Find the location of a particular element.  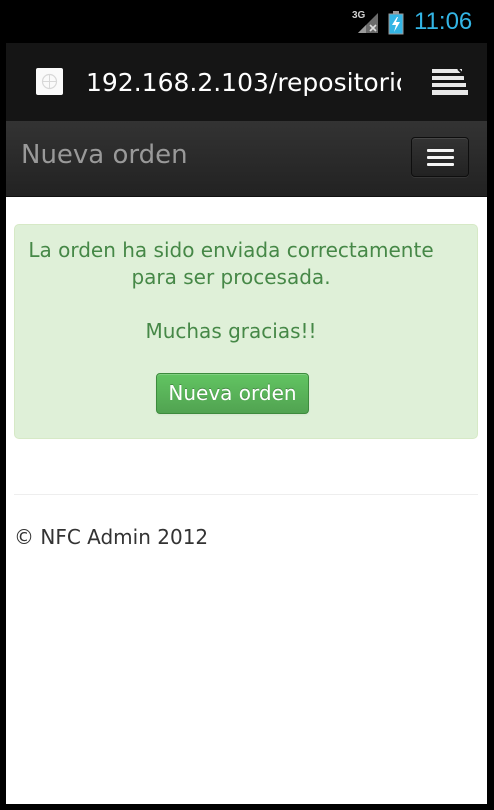

menu-icon is located at coordinates (440, 150).